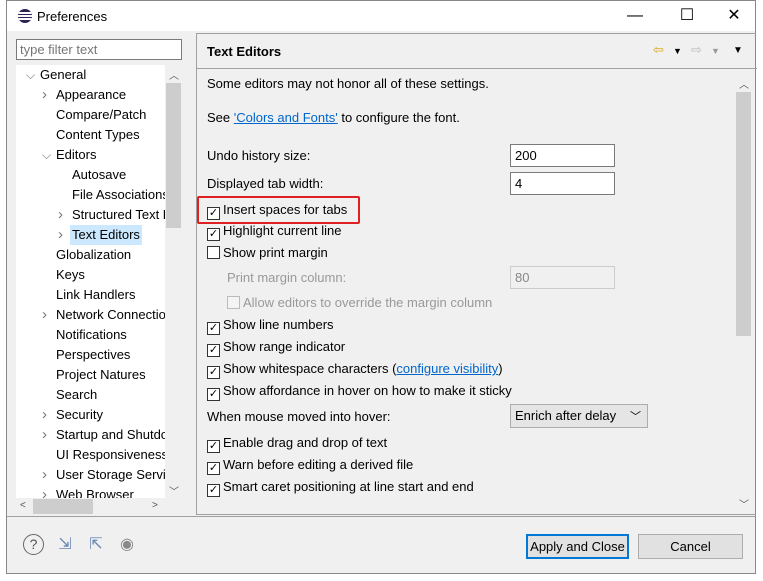 The image size is (763, 581). I want to click on checkbox-label: Show range indicator, so click(284, 346).